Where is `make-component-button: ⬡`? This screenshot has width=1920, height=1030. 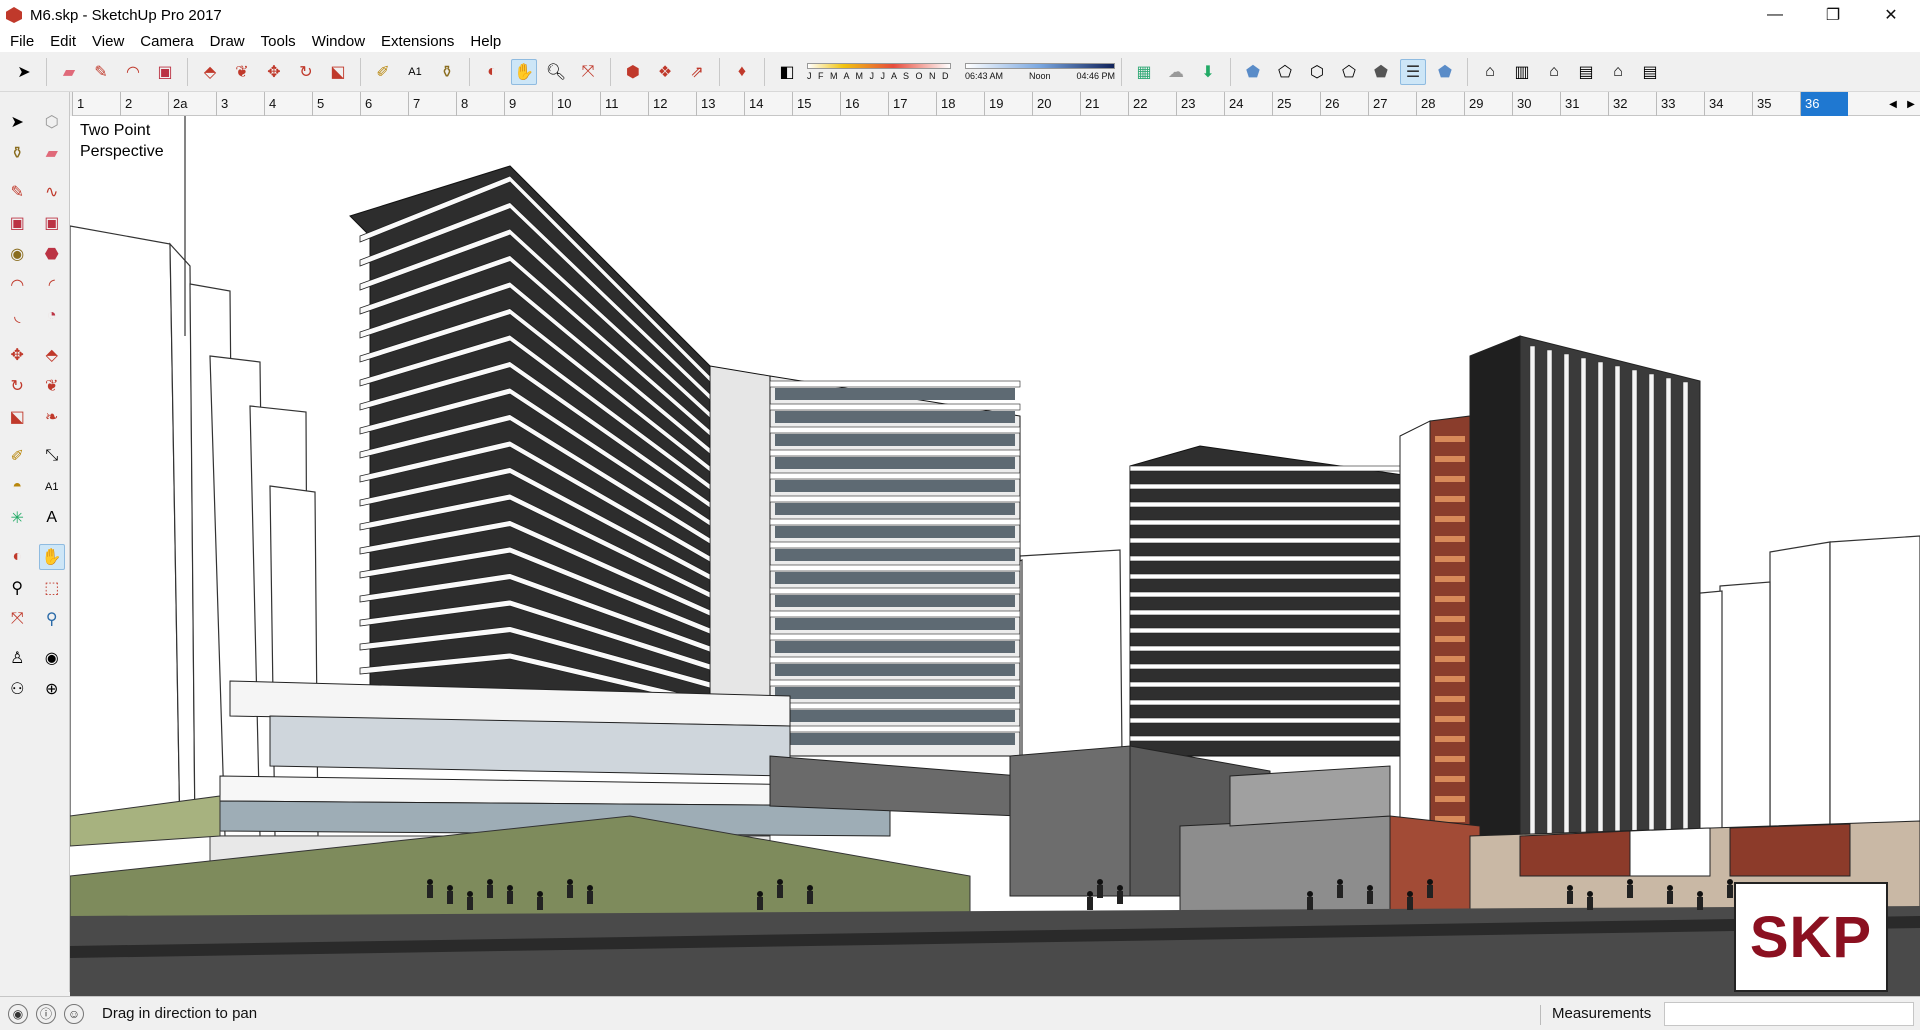
make-component-button: ⬡ is located at coordinates (52, 122).